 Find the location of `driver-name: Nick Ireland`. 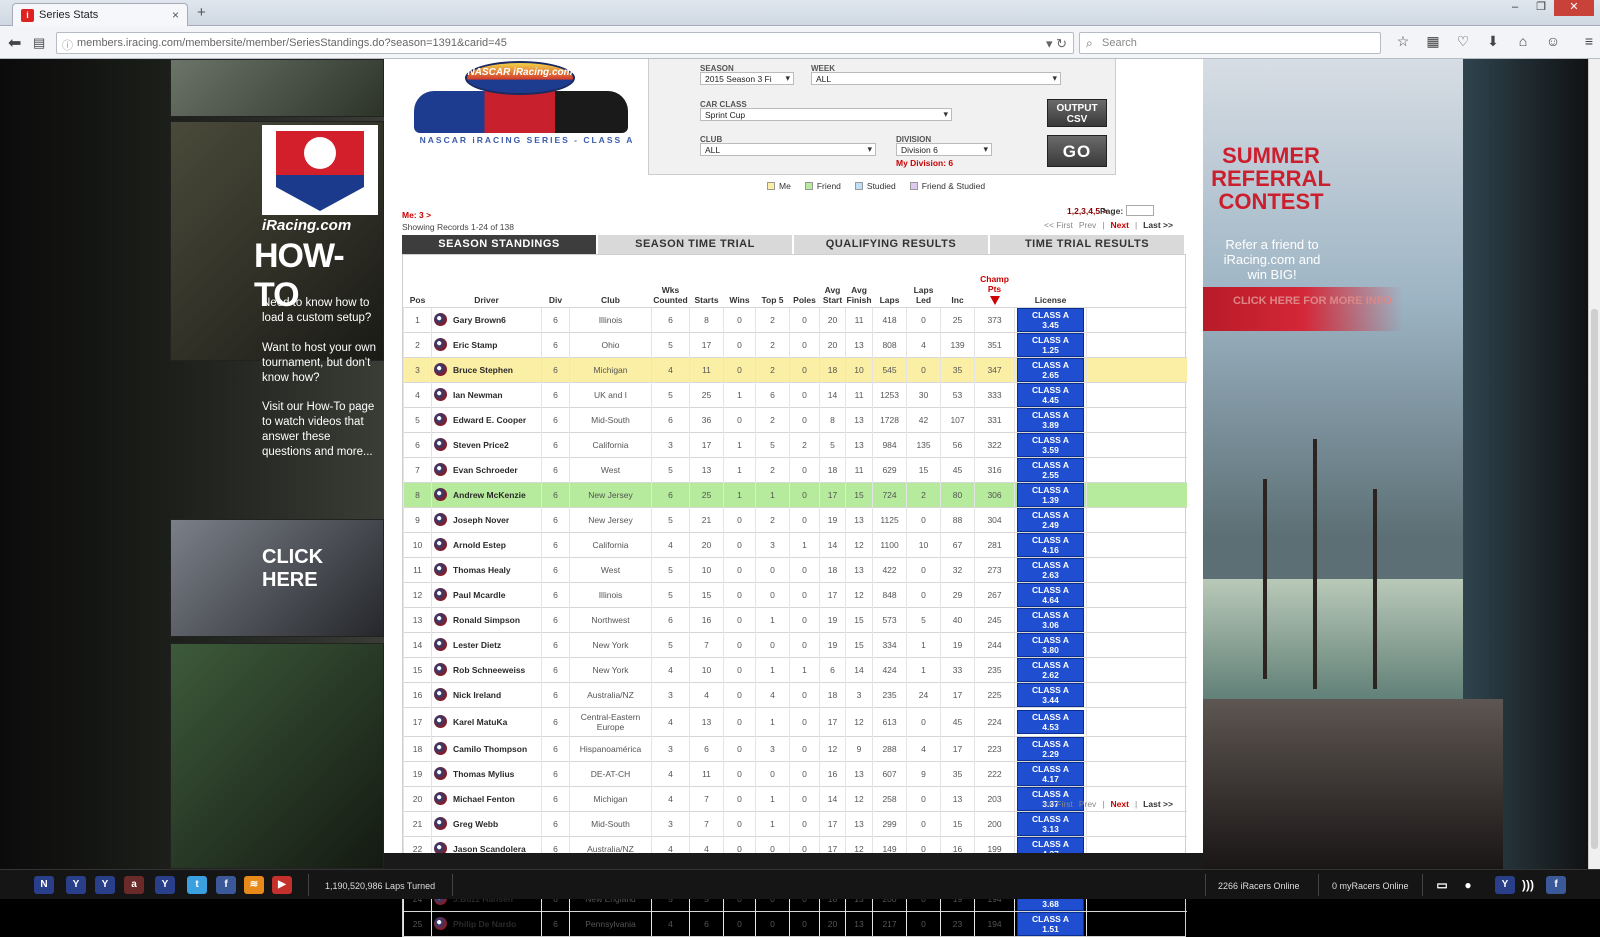

driver-name: Nick Ireland is located at coordinates (477, 695).